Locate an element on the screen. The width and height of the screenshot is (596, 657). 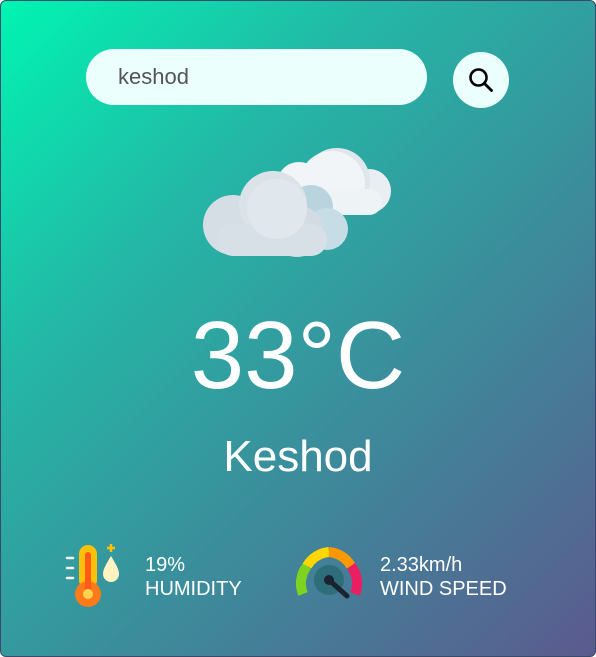
humidity-thermometer-icon is located at coordinates (92, 575).